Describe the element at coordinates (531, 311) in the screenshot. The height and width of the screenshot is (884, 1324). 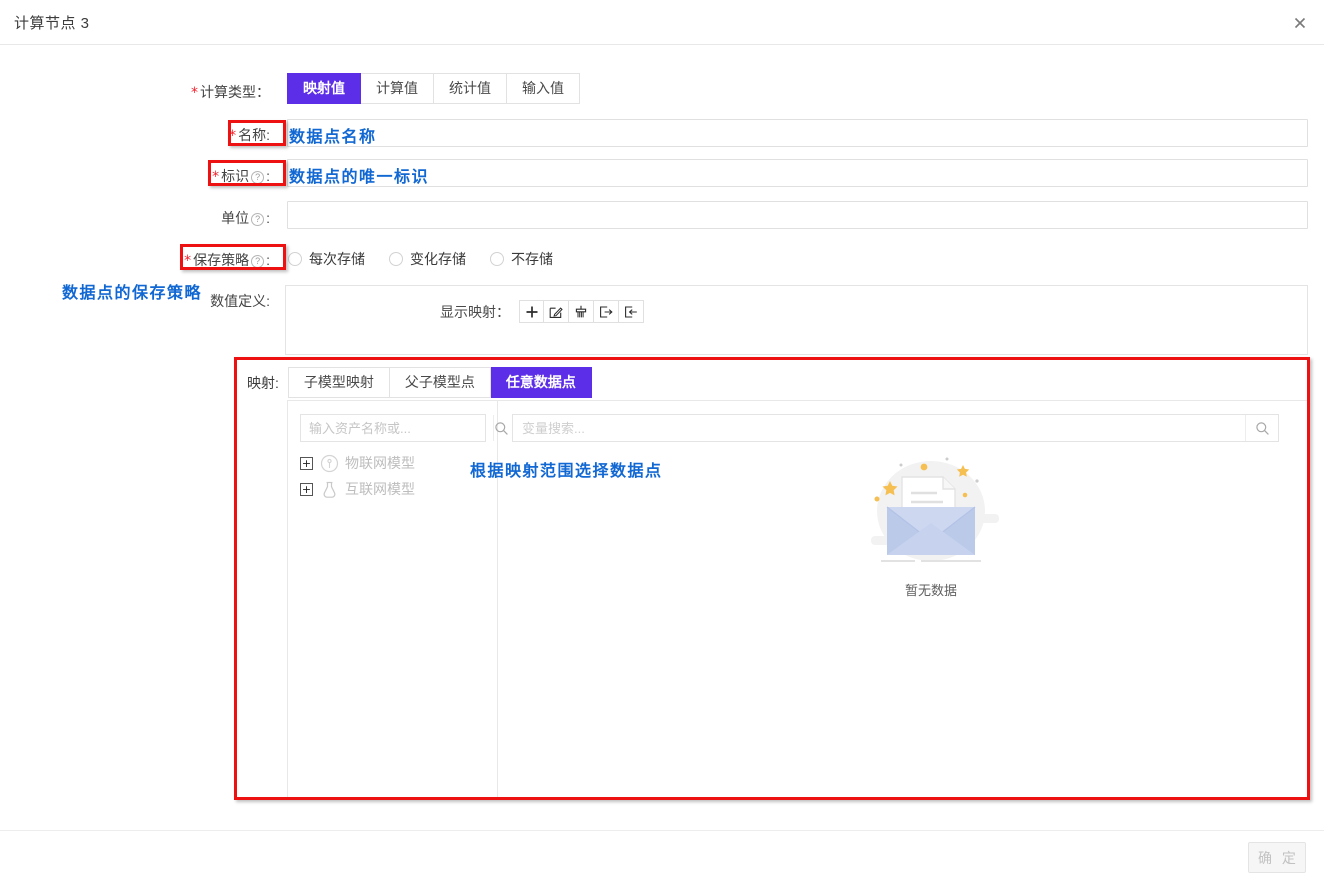
I see `plus-icon` at that location.